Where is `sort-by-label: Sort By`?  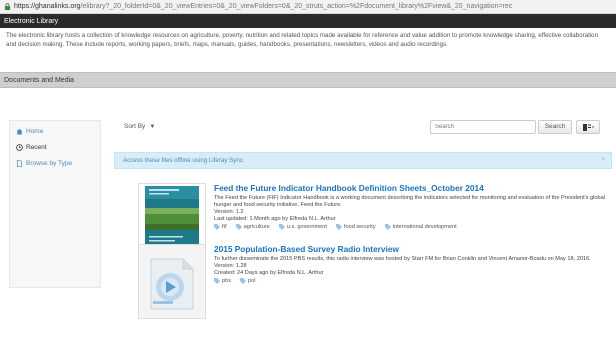 sort-by-label: Sort By is located at coordinates (135, 126).